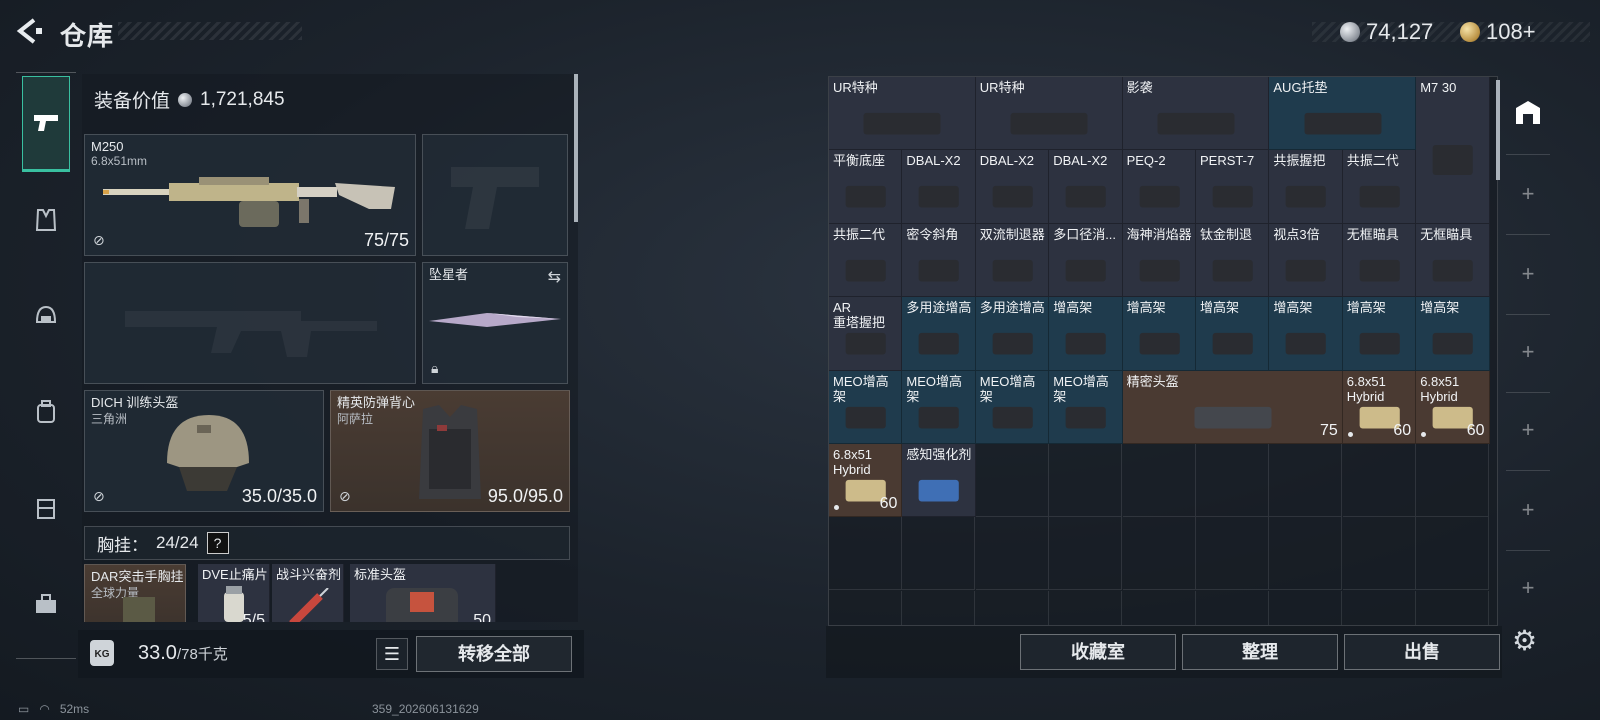  I want to click on chest-rig-slot: DAR突击手胸挂 全球力量, so click(135, 593).